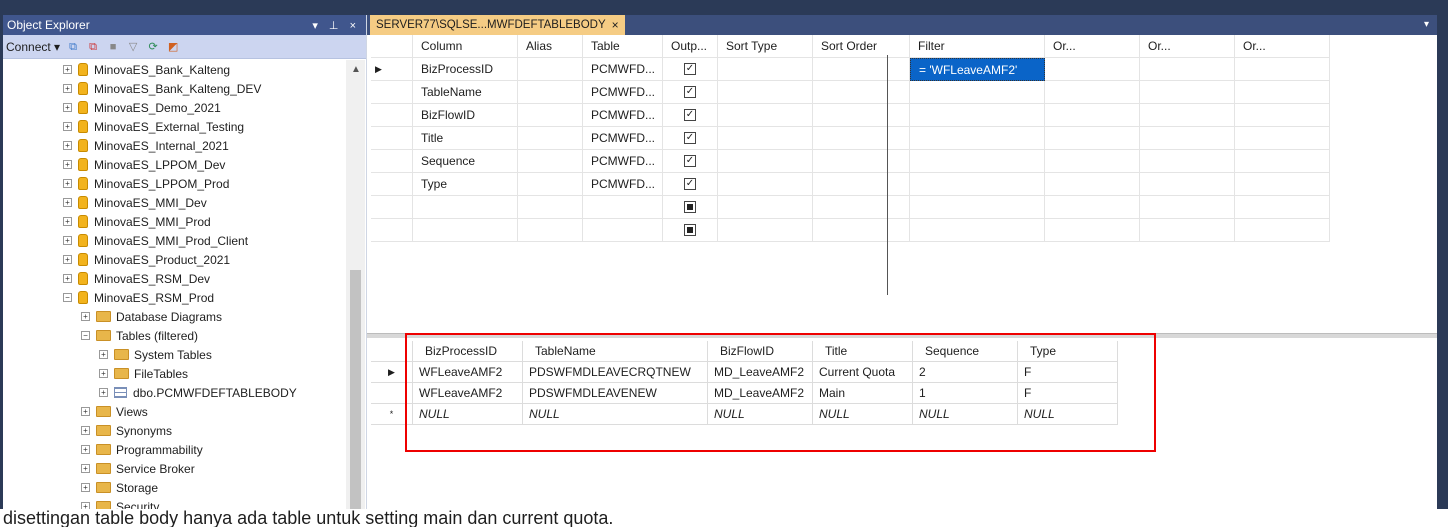  I want to click on column-header: Alias, so click(550, 46).